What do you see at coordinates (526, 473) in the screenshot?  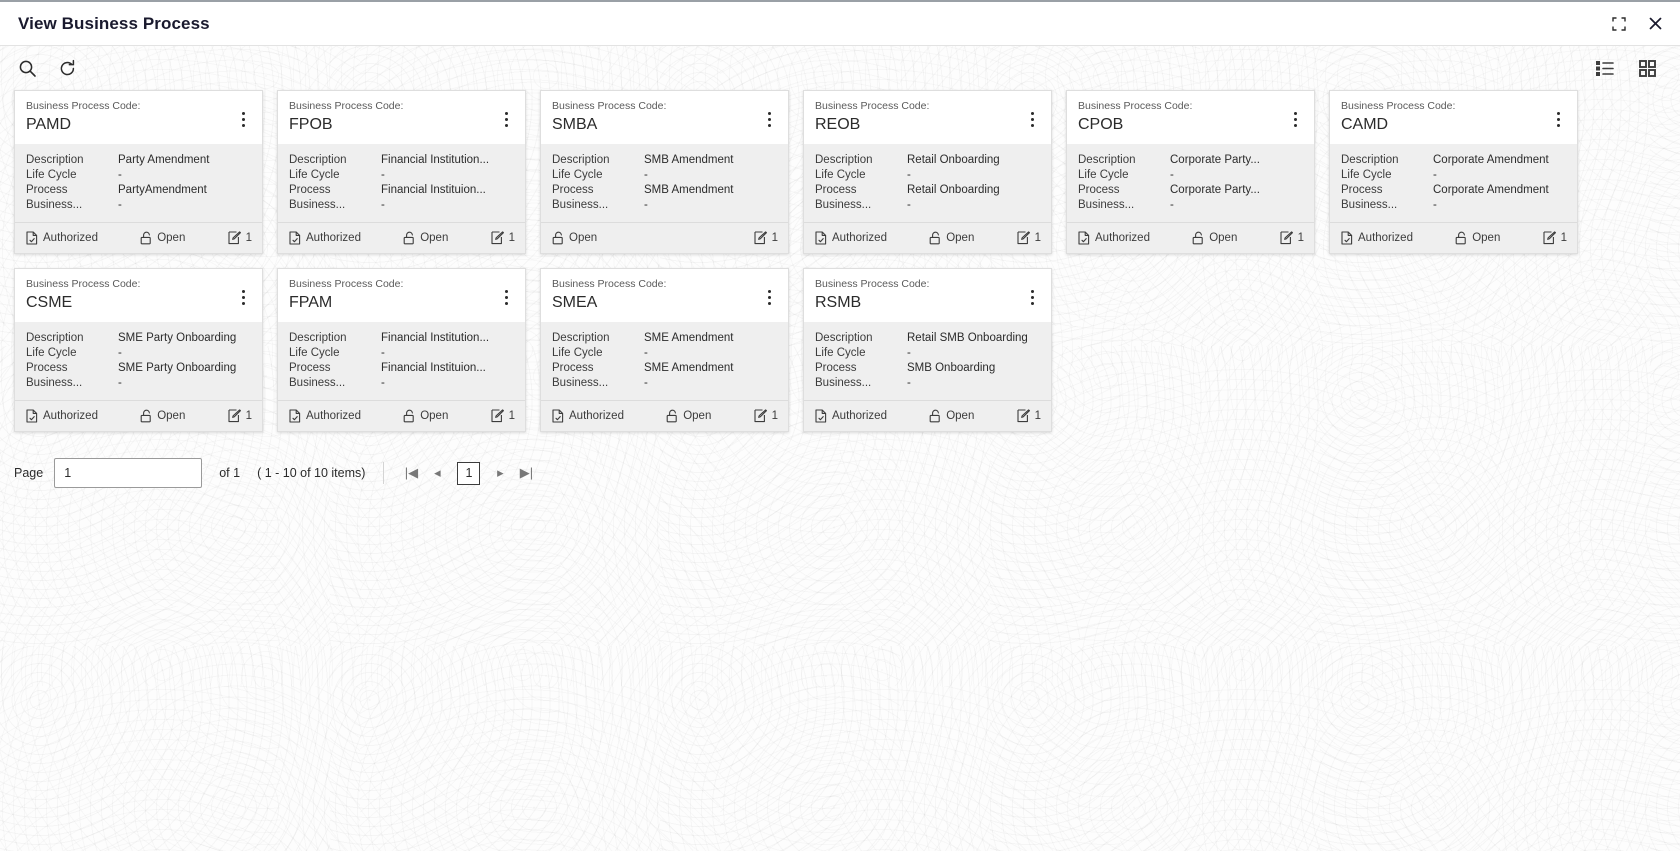 I see `last-page-button: ▶|` at bounding box center [526, 473].